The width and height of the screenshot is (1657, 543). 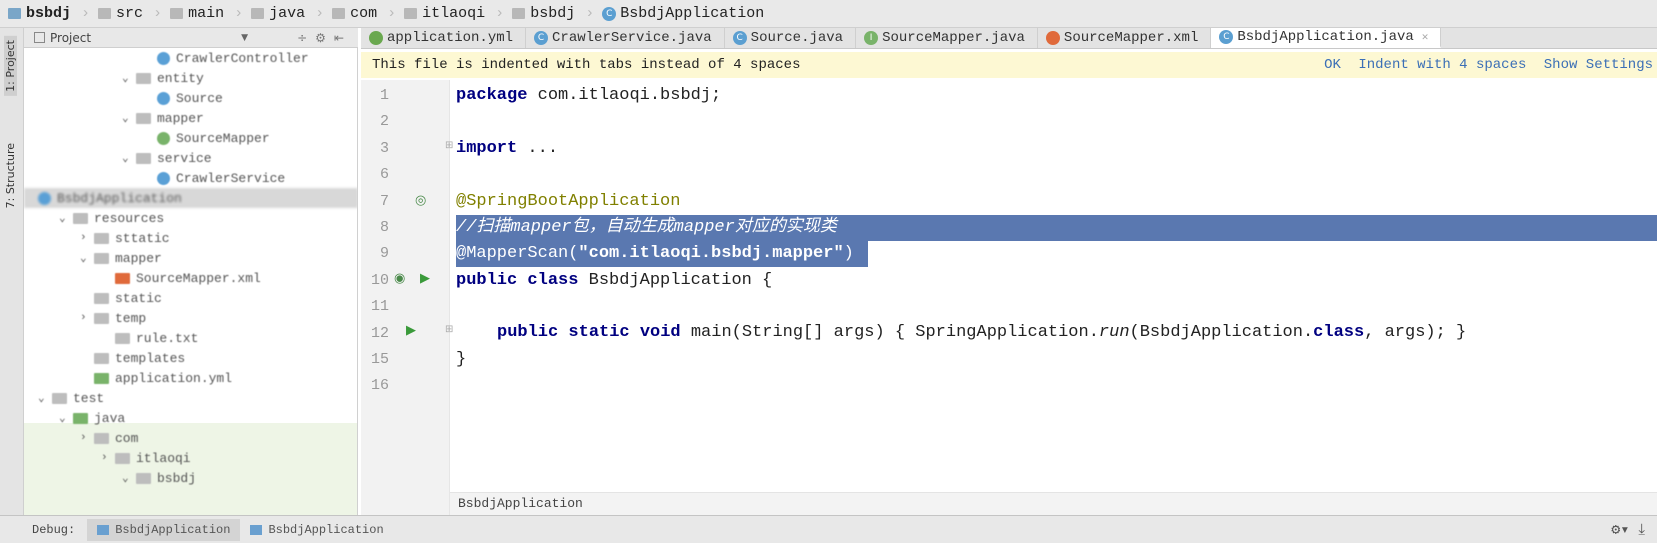 I want to click on spring-class-gutter-icon: ◉, so click(x=399, y=278).